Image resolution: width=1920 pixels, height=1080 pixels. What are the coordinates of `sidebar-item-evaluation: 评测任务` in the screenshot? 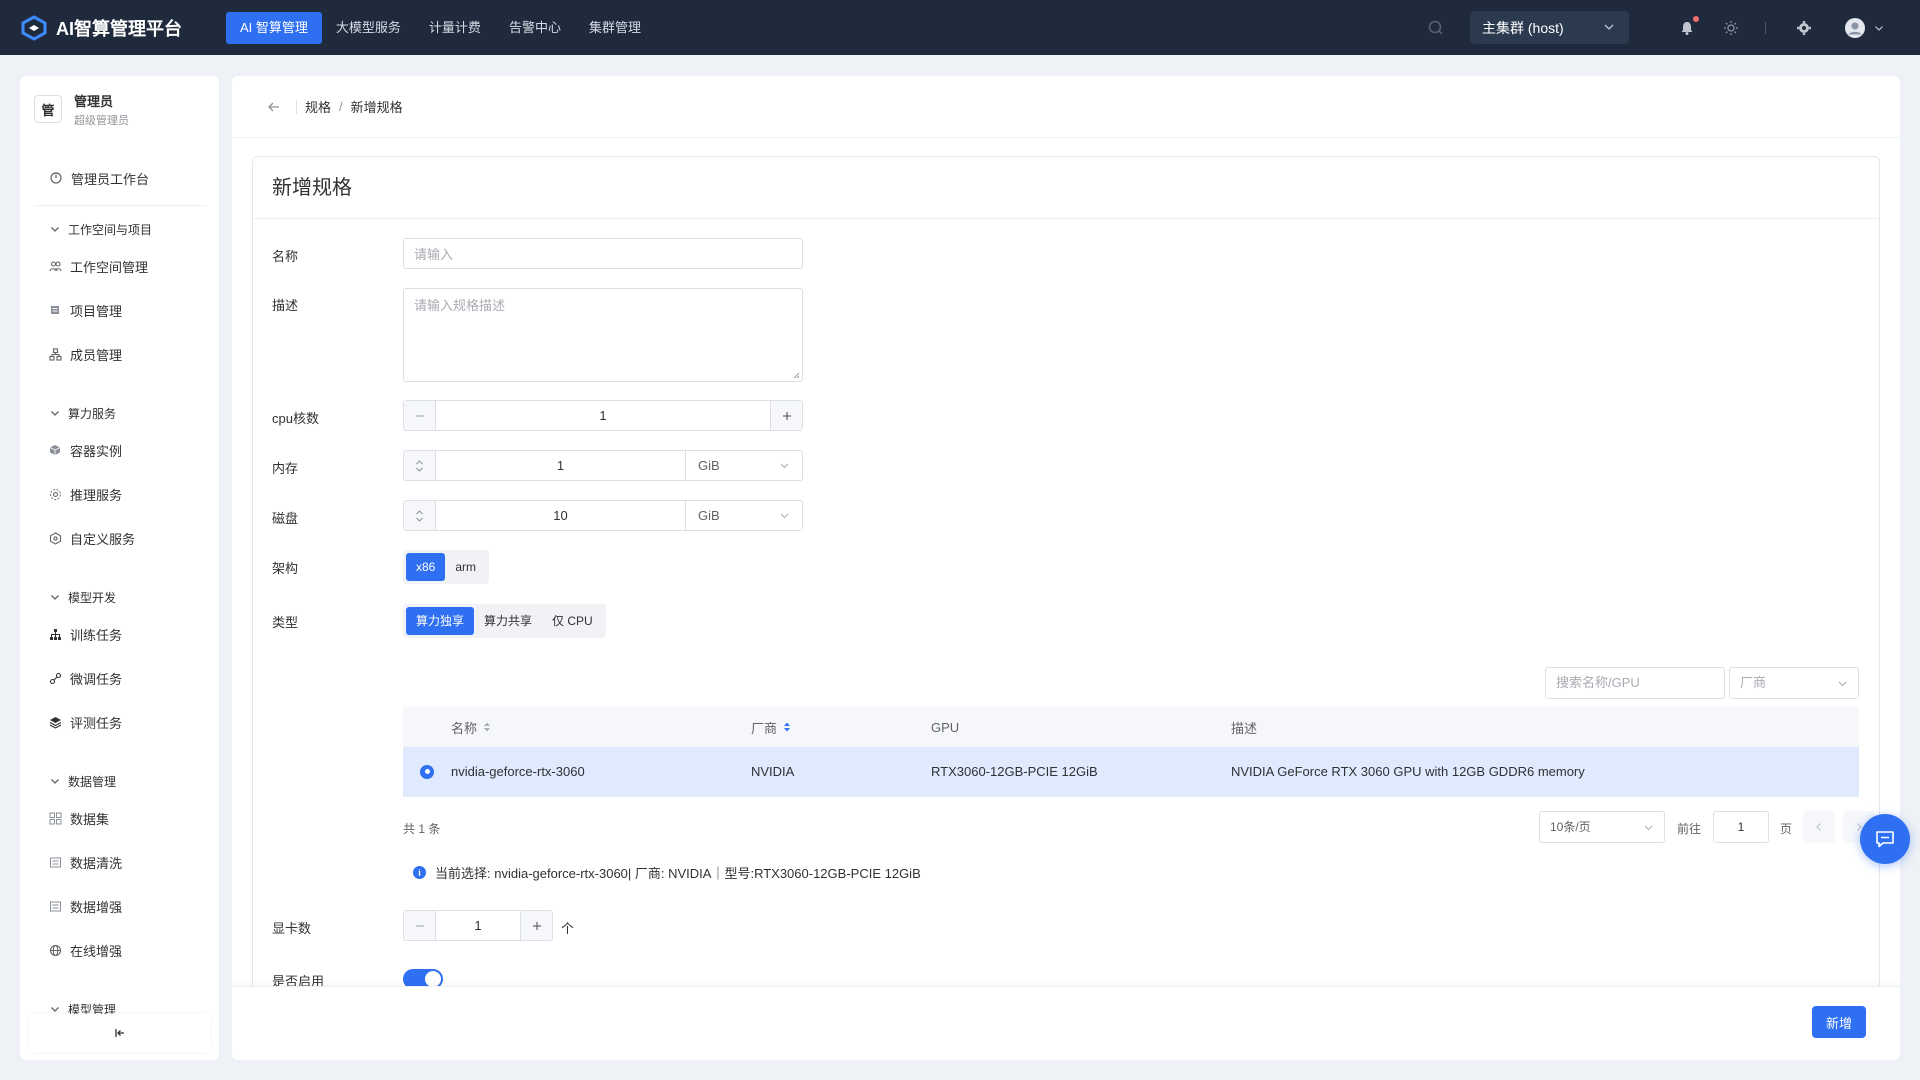 It's located at (119, 722).